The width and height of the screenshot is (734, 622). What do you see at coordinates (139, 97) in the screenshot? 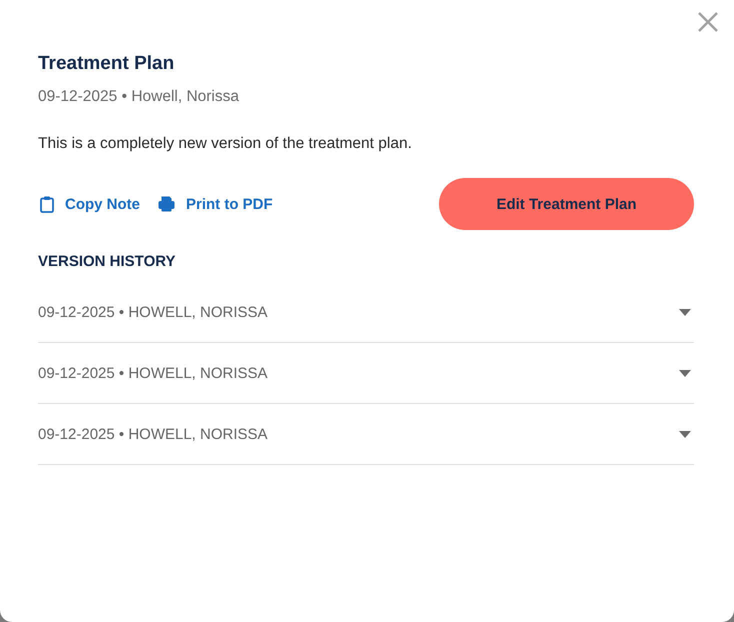
I see `date-author-text: 09-12-2025 • Howell, Norissa` at bounding box center [139, 97].